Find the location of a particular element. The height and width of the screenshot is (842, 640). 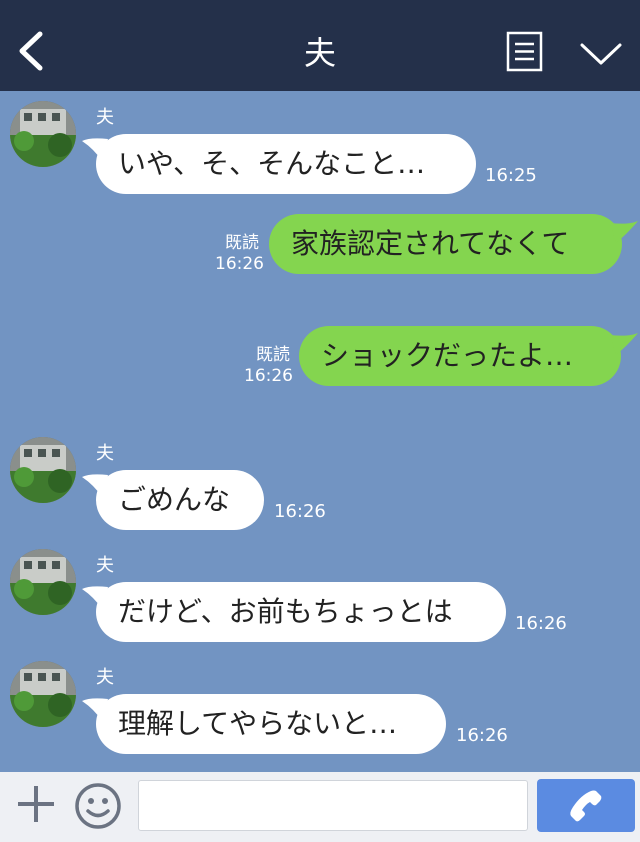

call-button is located at coordinates (586, 805).